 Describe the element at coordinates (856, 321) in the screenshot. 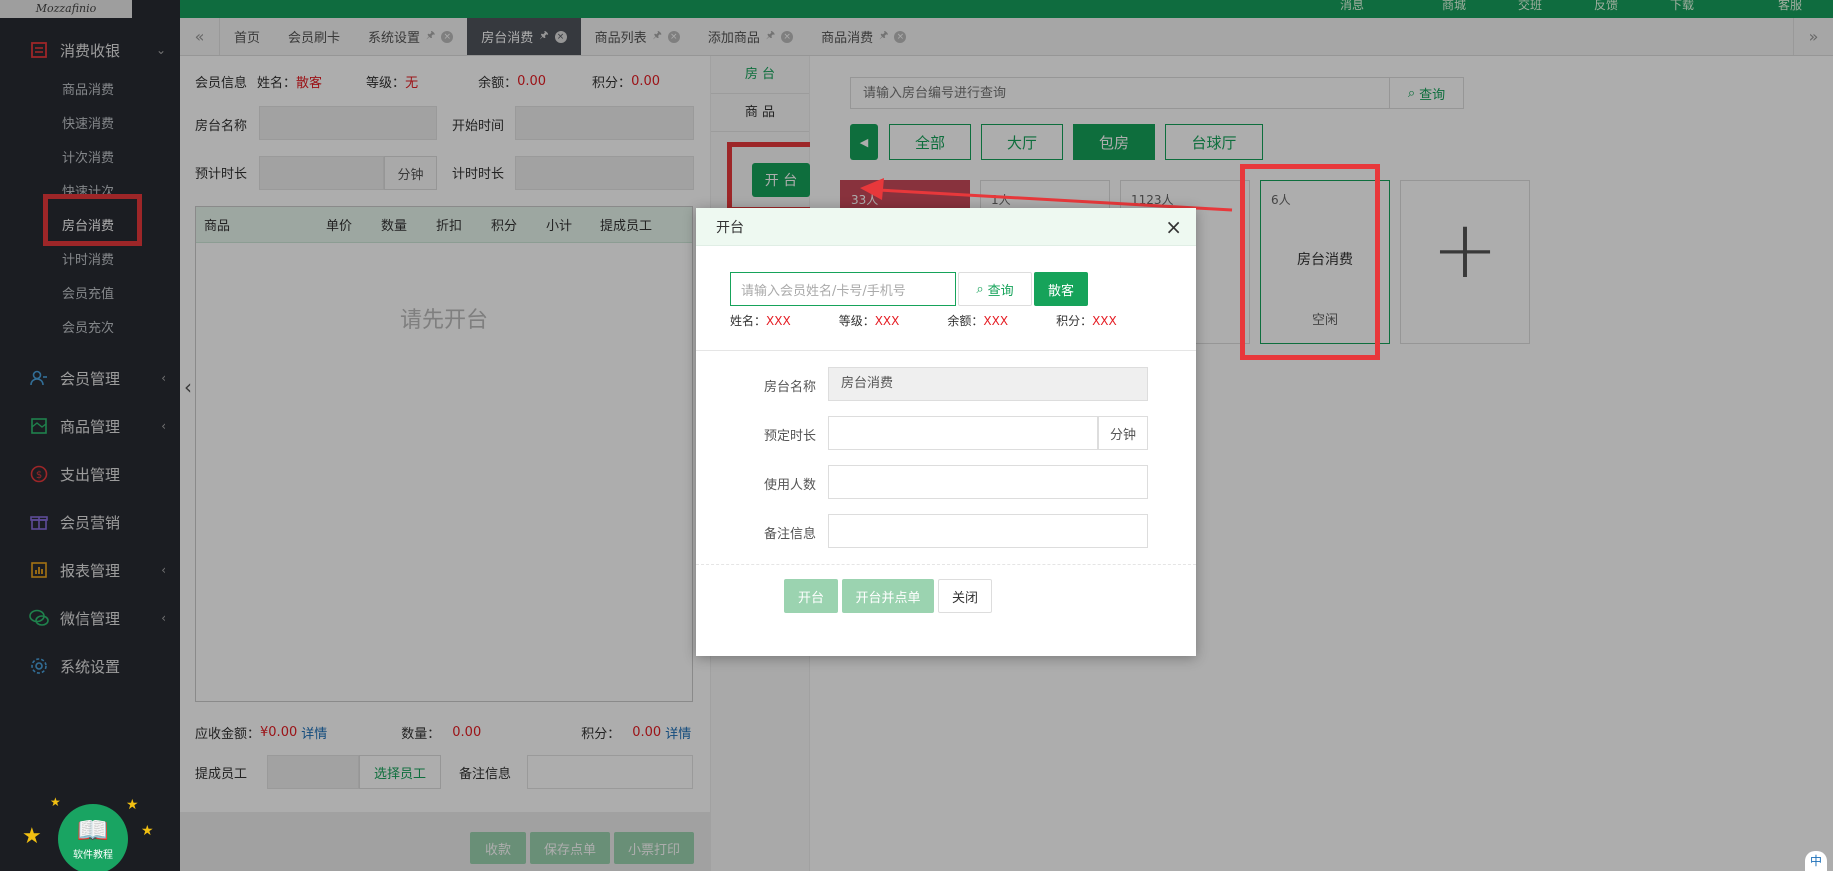

I see `dialog-level-label: 等级：` at that location.